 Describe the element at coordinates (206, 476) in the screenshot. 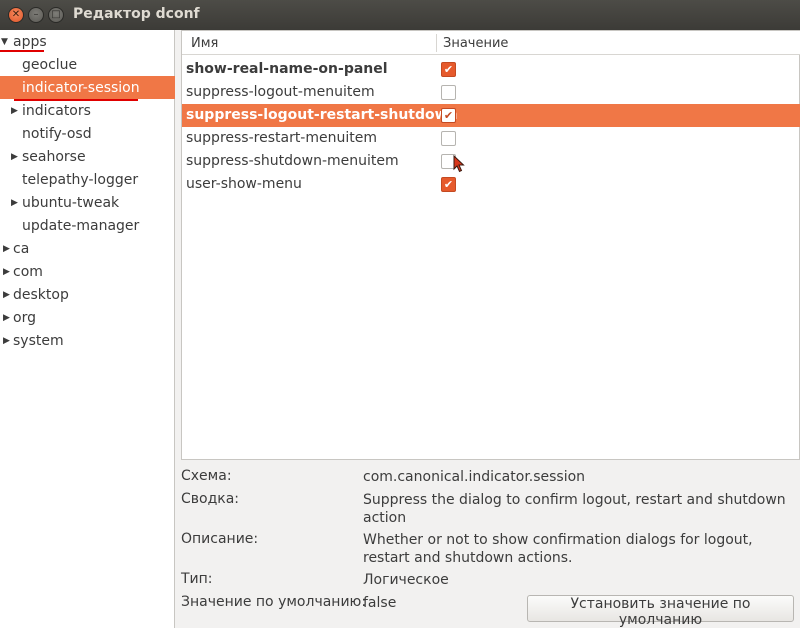

I see `schema-label: Схема:` at that location.